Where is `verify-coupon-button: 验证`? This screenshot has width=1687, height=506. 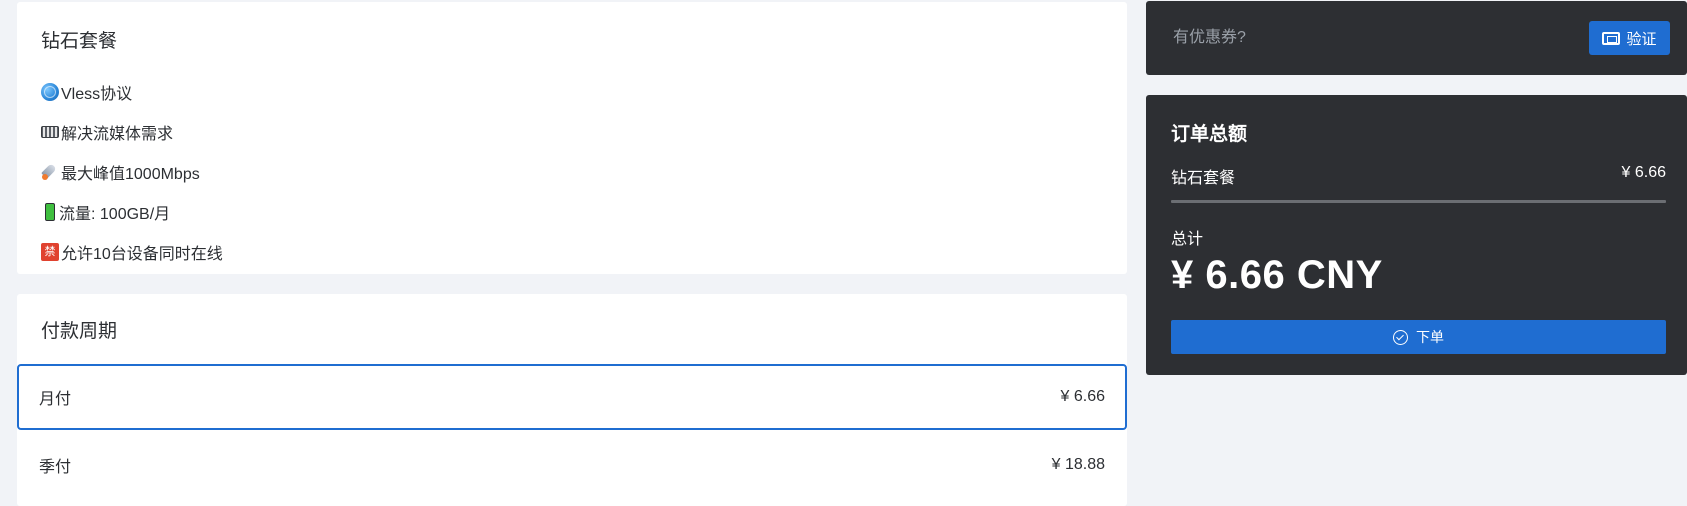 verify-coupon-button: 验证 is located at coordinates (1629, 38).